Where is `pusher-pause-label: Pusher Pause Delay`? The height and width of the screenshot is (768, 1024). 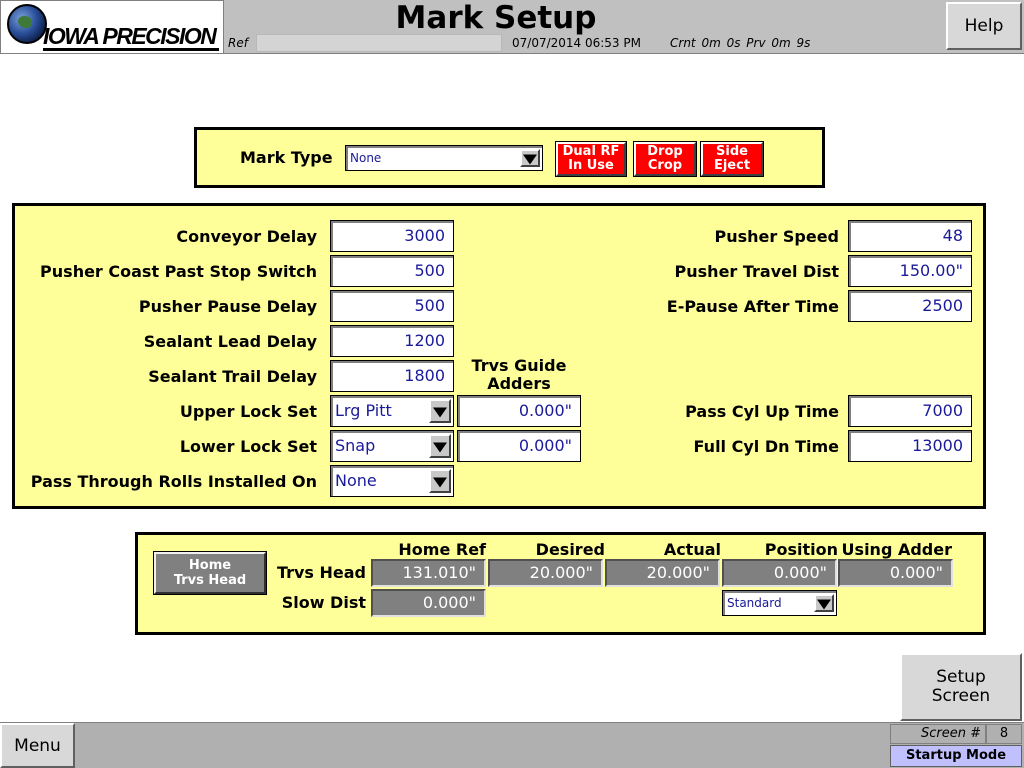
pusher-pause-label: Pusher Pause Delay is located at coordinates (227, 306).